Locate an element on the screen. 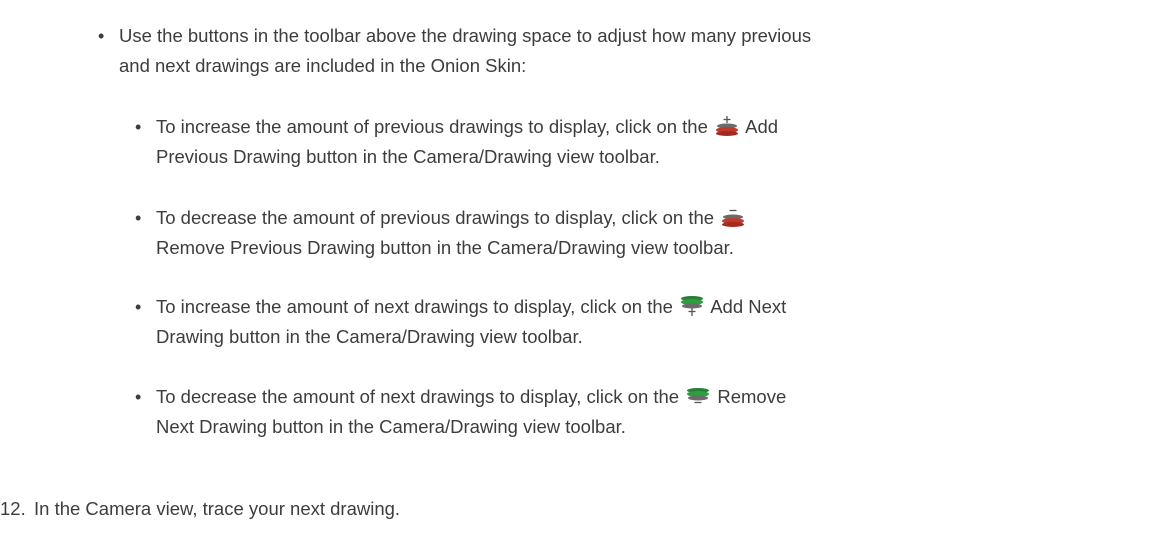  sub-bullet-text-tail: Remove is located at coordinates (752, 396).